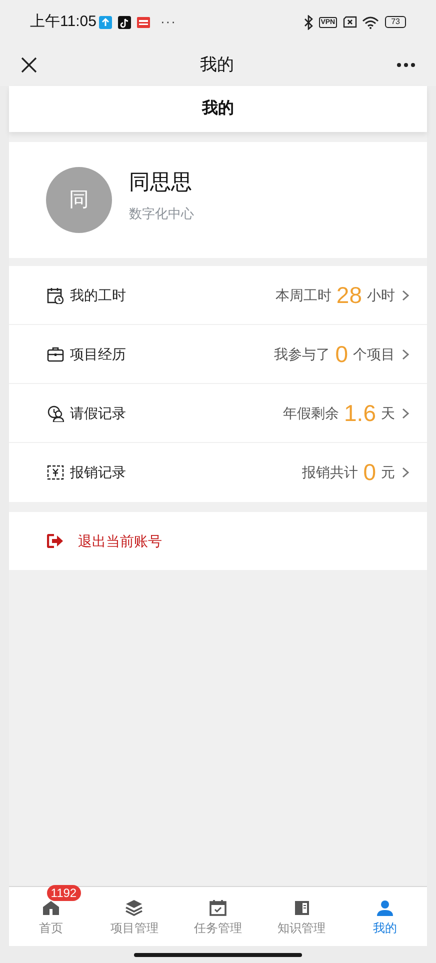  What do you see at coordinates (406, 65) in the screenshot?
I see `more-icon` at bounding box center [406, 65].